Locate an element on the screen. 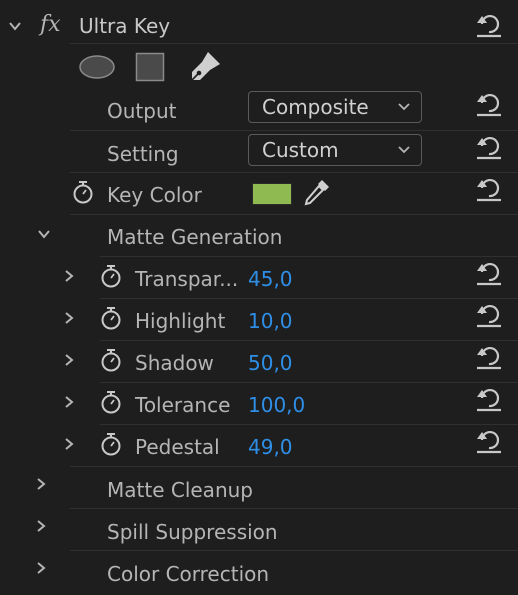 The height and width of the screenshot is (595, 518). key-color-swatch is located at coordinates (272, 194).